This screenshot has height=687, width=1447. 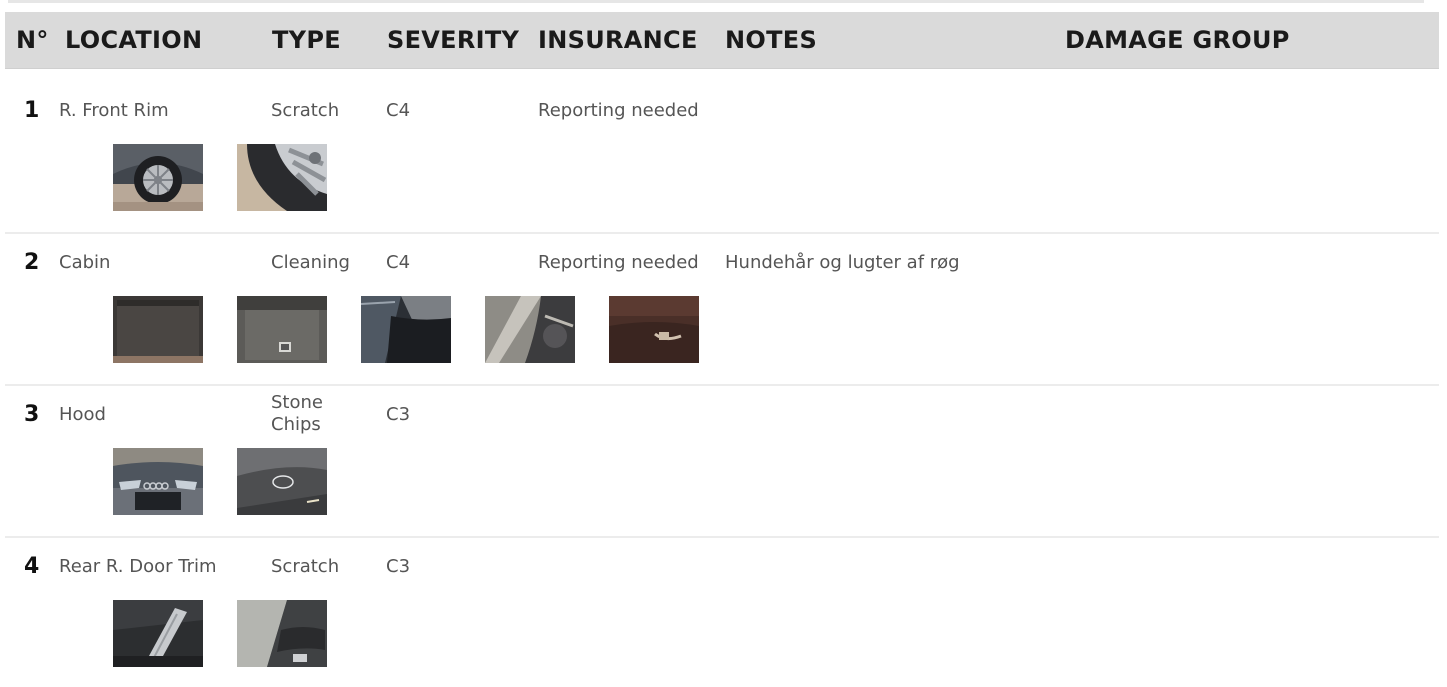 What do you see at coordinates (282, 633) in the screenshot?
I see `door-interior-photo` at bounding box center [282, 633].